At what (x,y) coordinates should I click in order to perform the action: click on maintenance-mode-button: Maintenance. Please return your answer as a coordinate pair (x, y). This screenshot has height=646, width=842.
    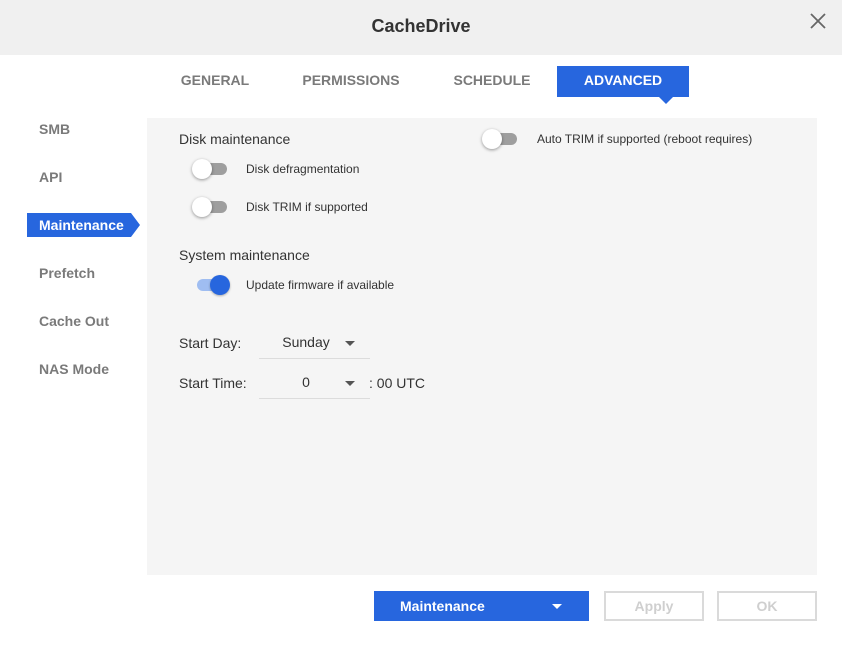
    Looking at the image, I should click on (481, 606).